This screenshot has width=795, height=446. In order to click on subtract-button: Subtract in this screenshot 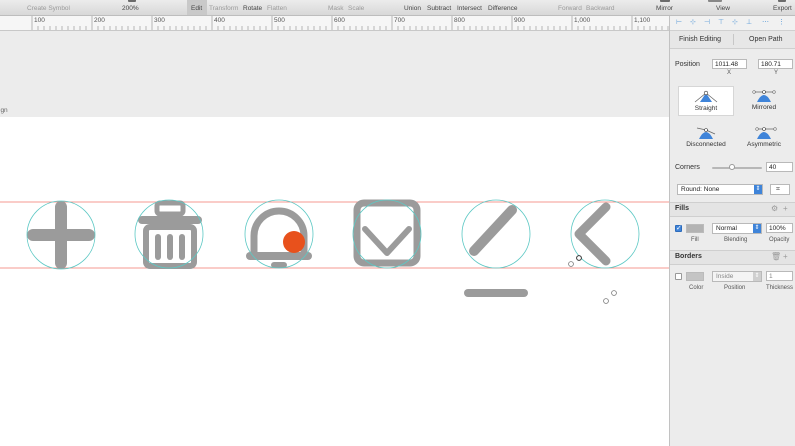, I will do `click(439, 8)`.